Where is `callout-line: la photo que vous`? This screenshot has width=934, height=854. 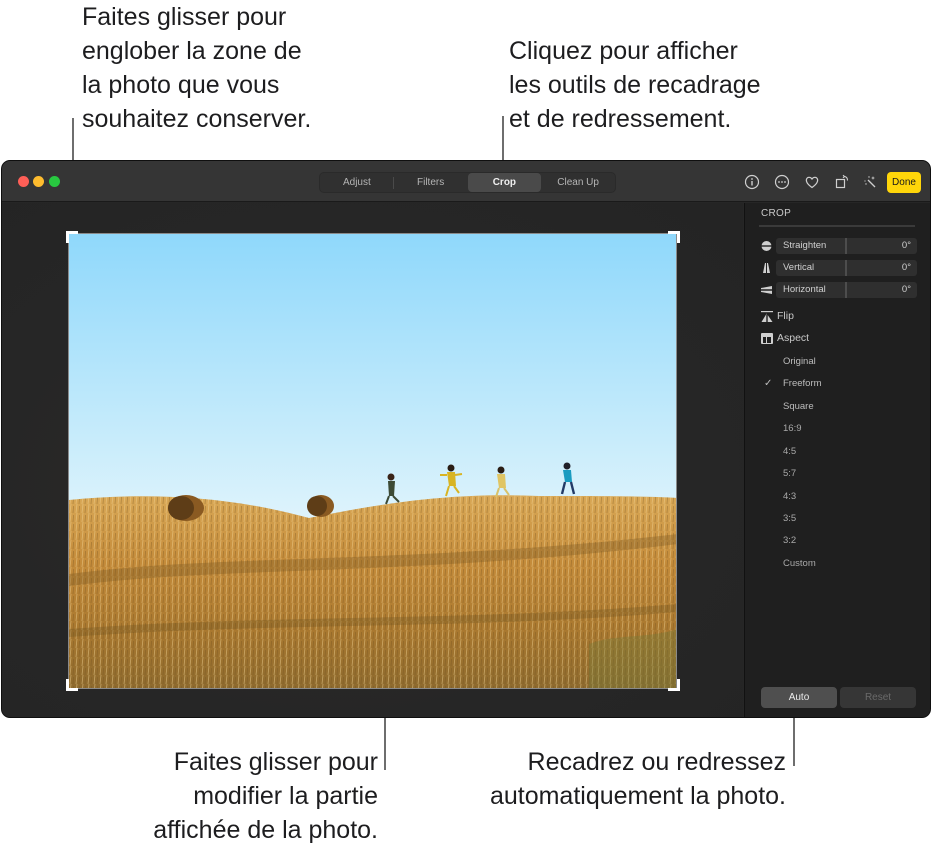 callout-line: la photo que vous is located at coordinates (181, 85).